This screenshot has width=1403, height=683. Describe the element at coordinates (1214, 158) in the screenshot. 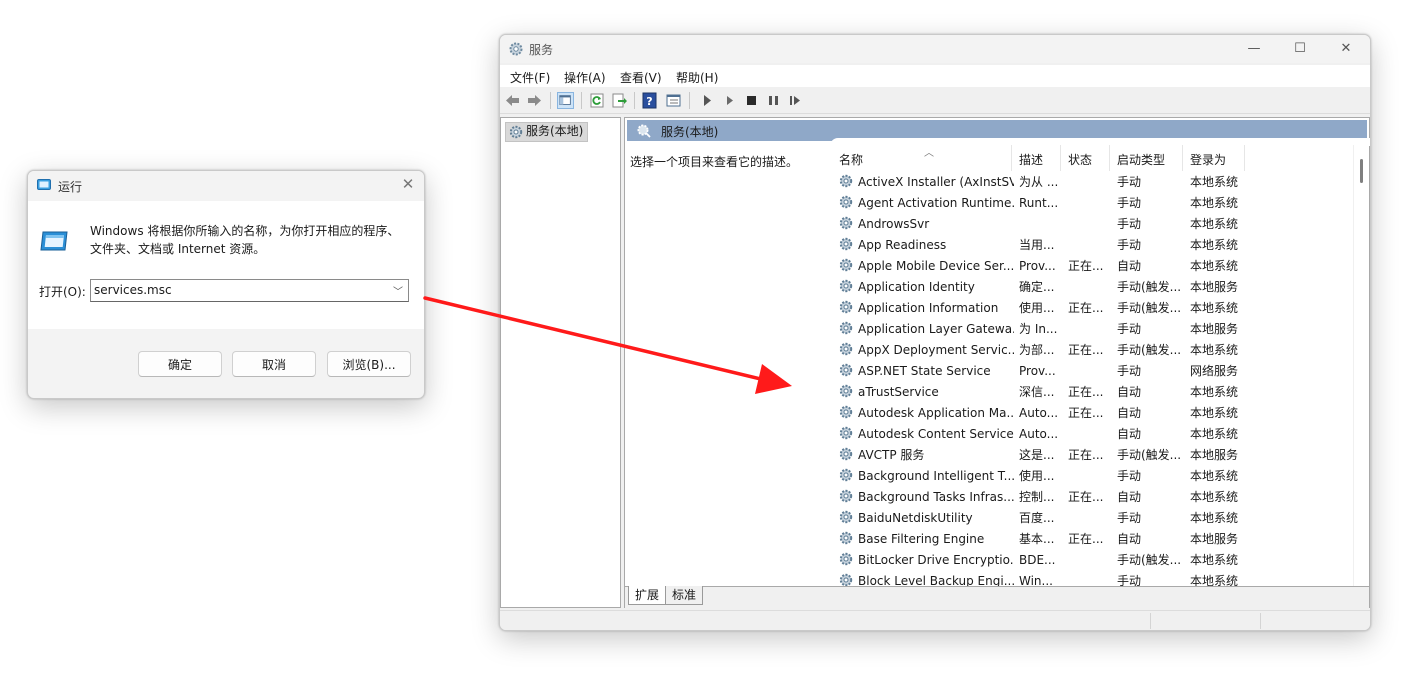

I see `column-header-log-on-as: 登录为` at that location.